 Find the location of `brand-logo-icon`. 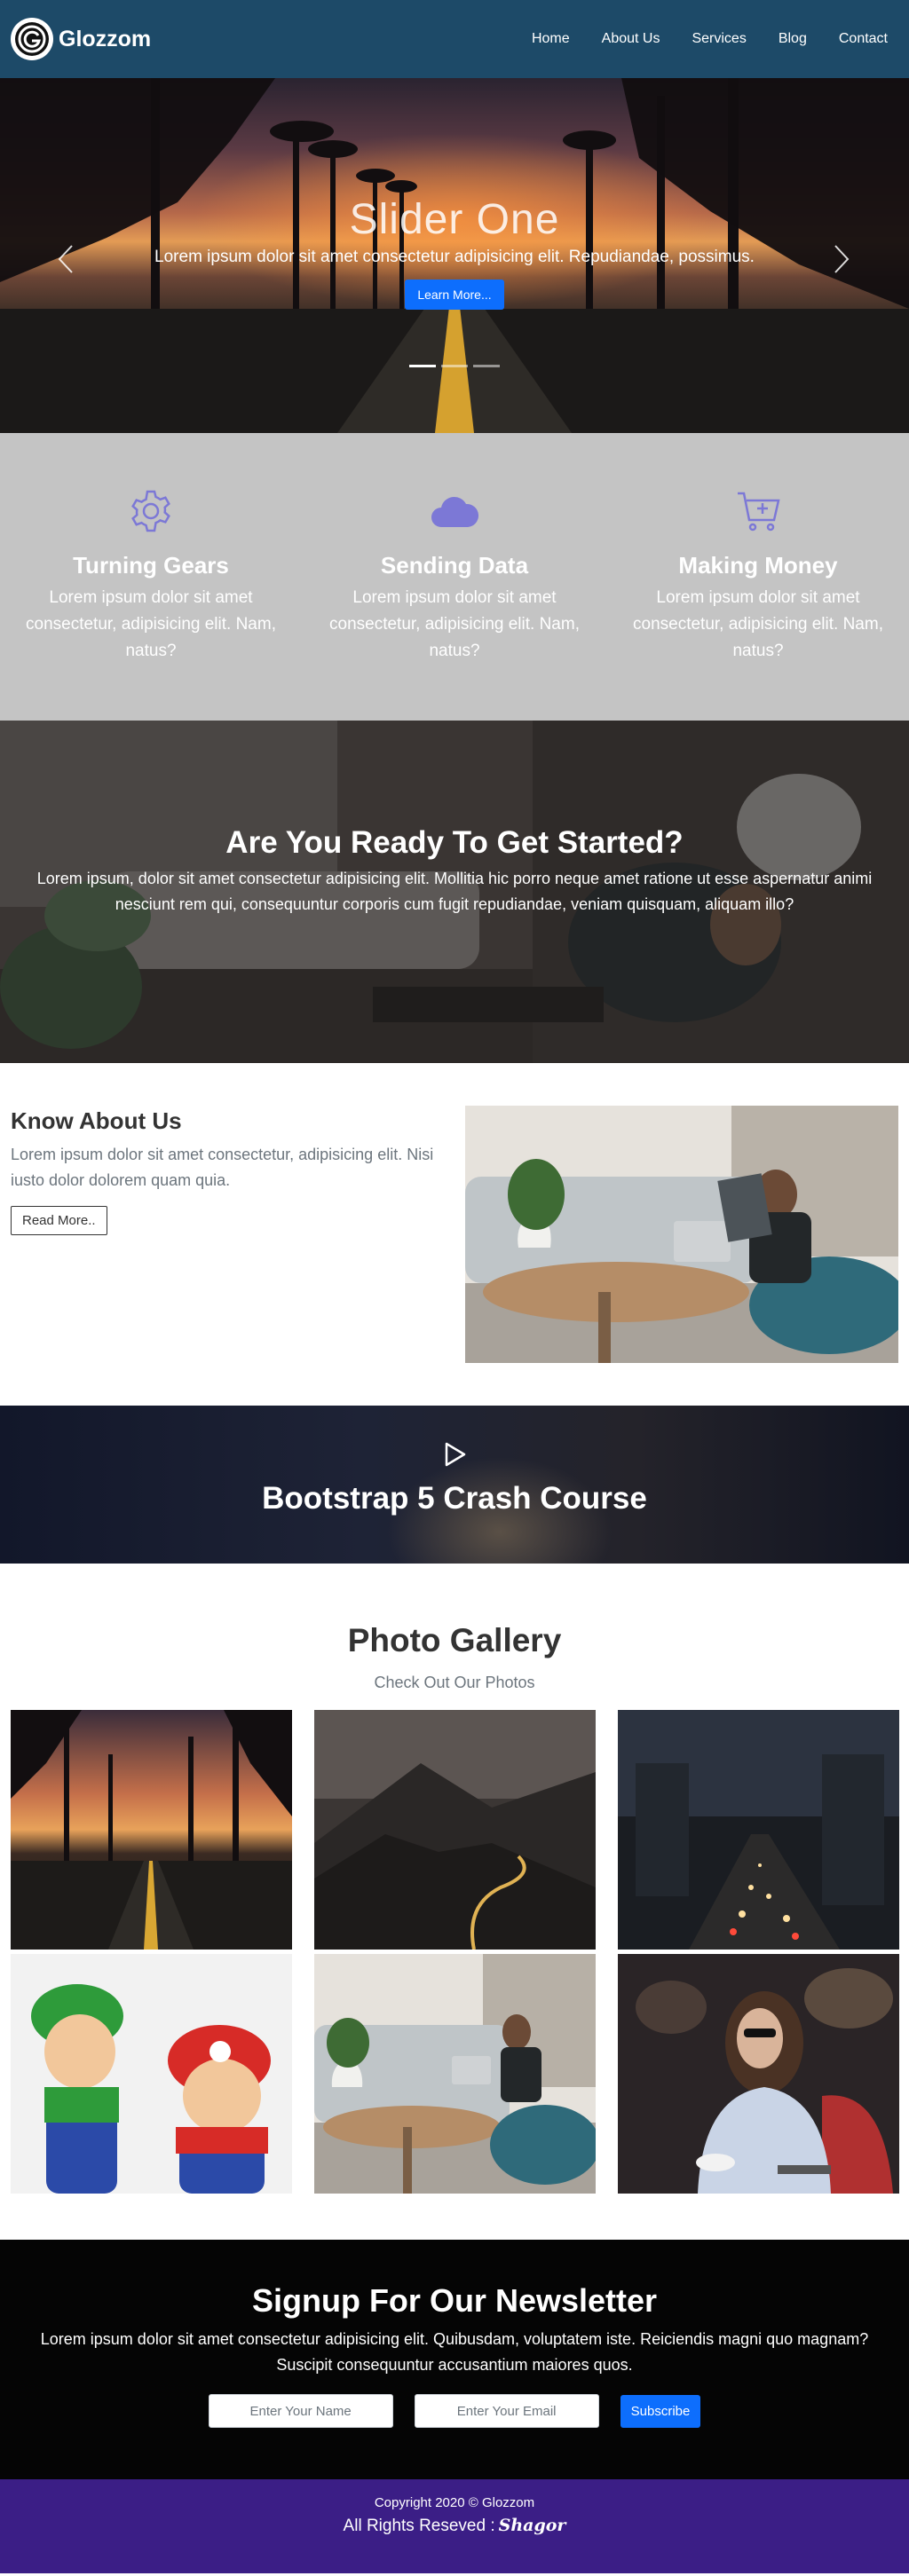

brand-logo-icon is located at coordinates (32, 39).